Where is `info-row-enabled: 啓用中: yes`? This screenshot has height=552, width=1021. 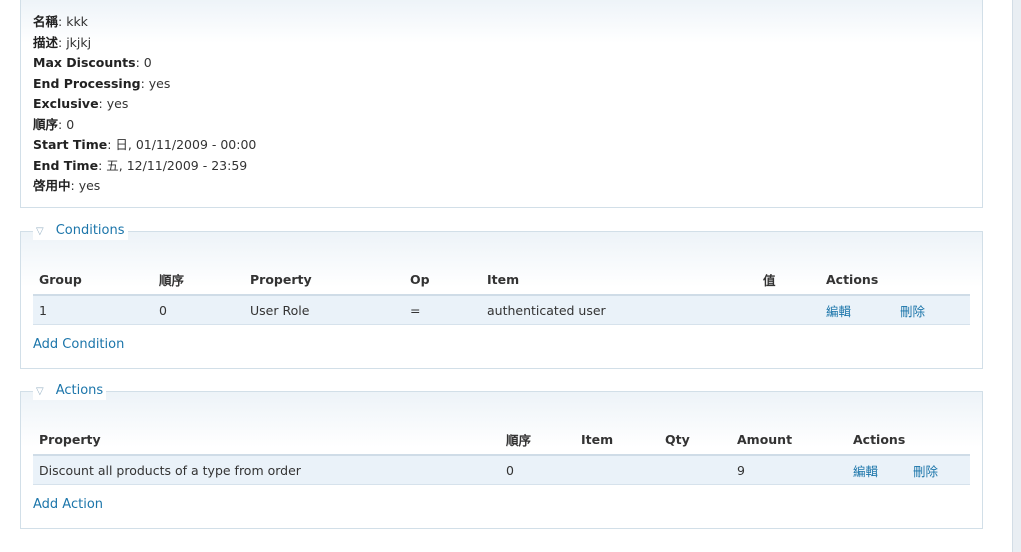
info-row-enabled: 啓用中: yes is located at coordinates (67, 185).